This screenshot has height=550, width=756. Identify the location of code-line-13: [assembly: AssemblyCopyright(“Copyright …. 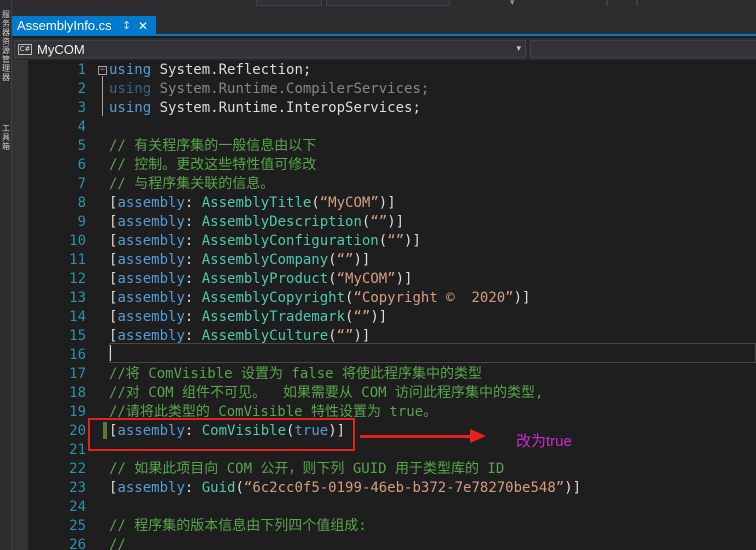
(319, 298).